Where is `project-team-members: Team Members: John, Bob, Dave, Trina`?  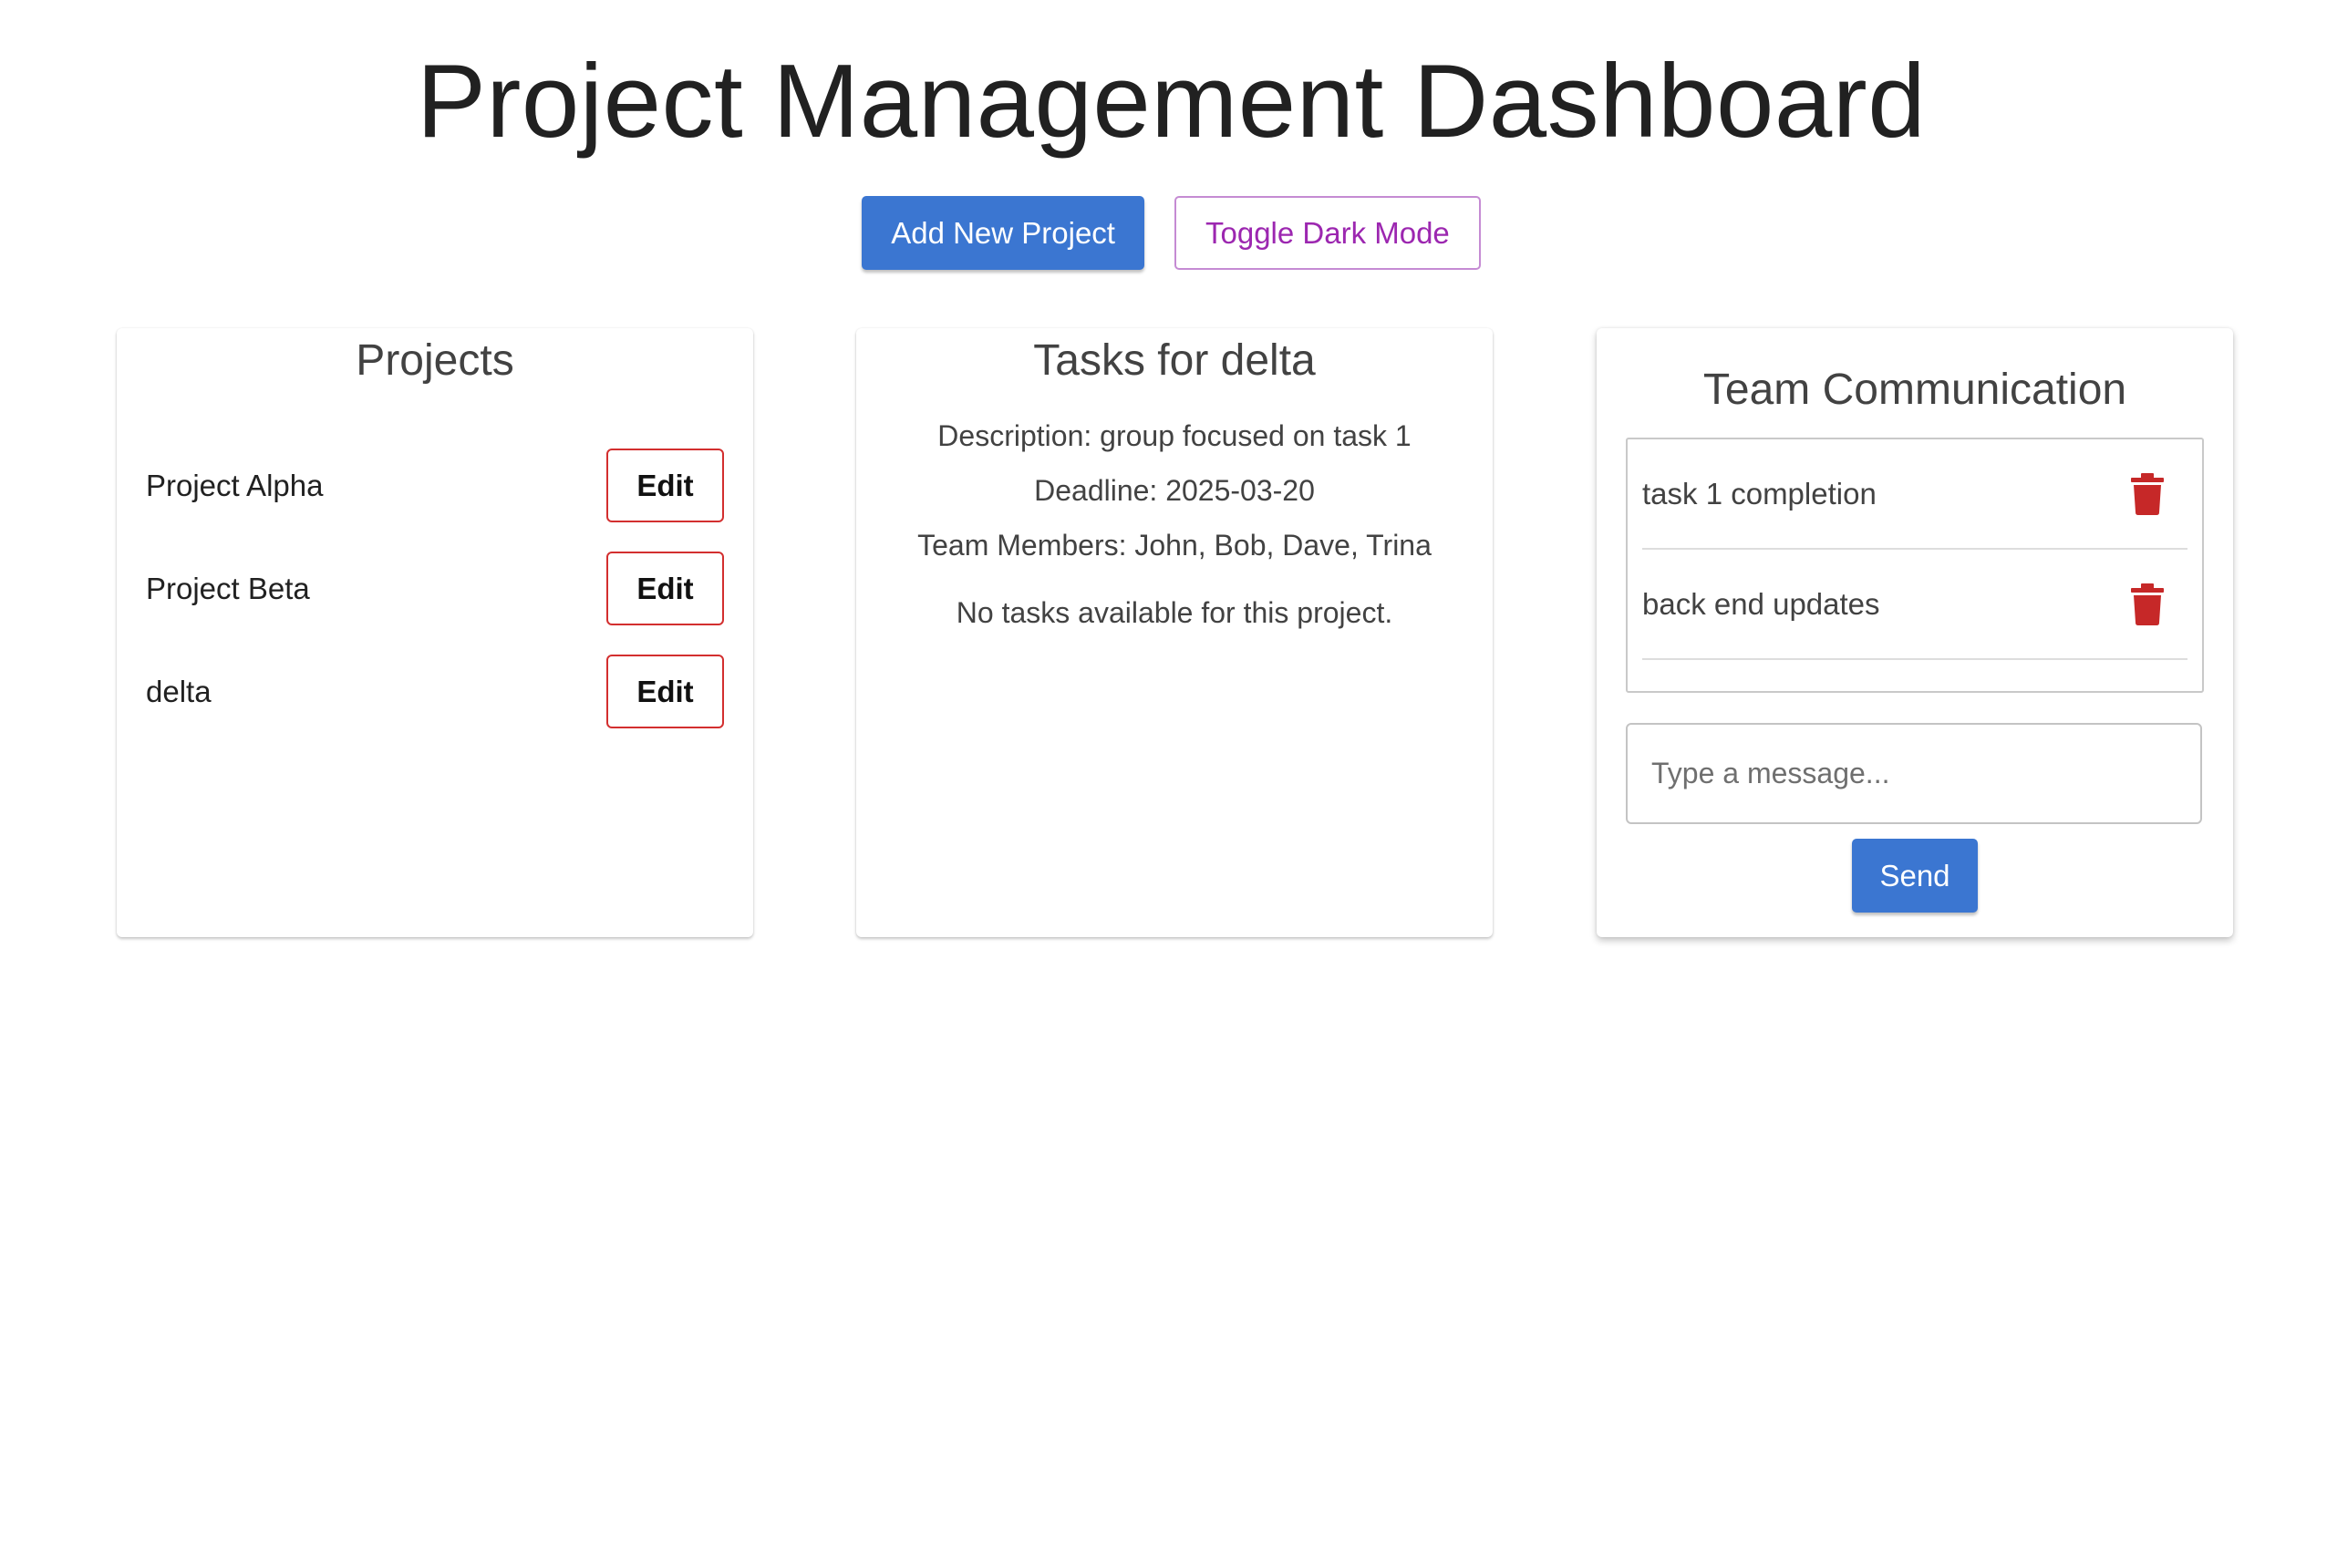 project-team-members: Team Members: John, Bob, Dave, Trina is located at coordinates (1174, 545).